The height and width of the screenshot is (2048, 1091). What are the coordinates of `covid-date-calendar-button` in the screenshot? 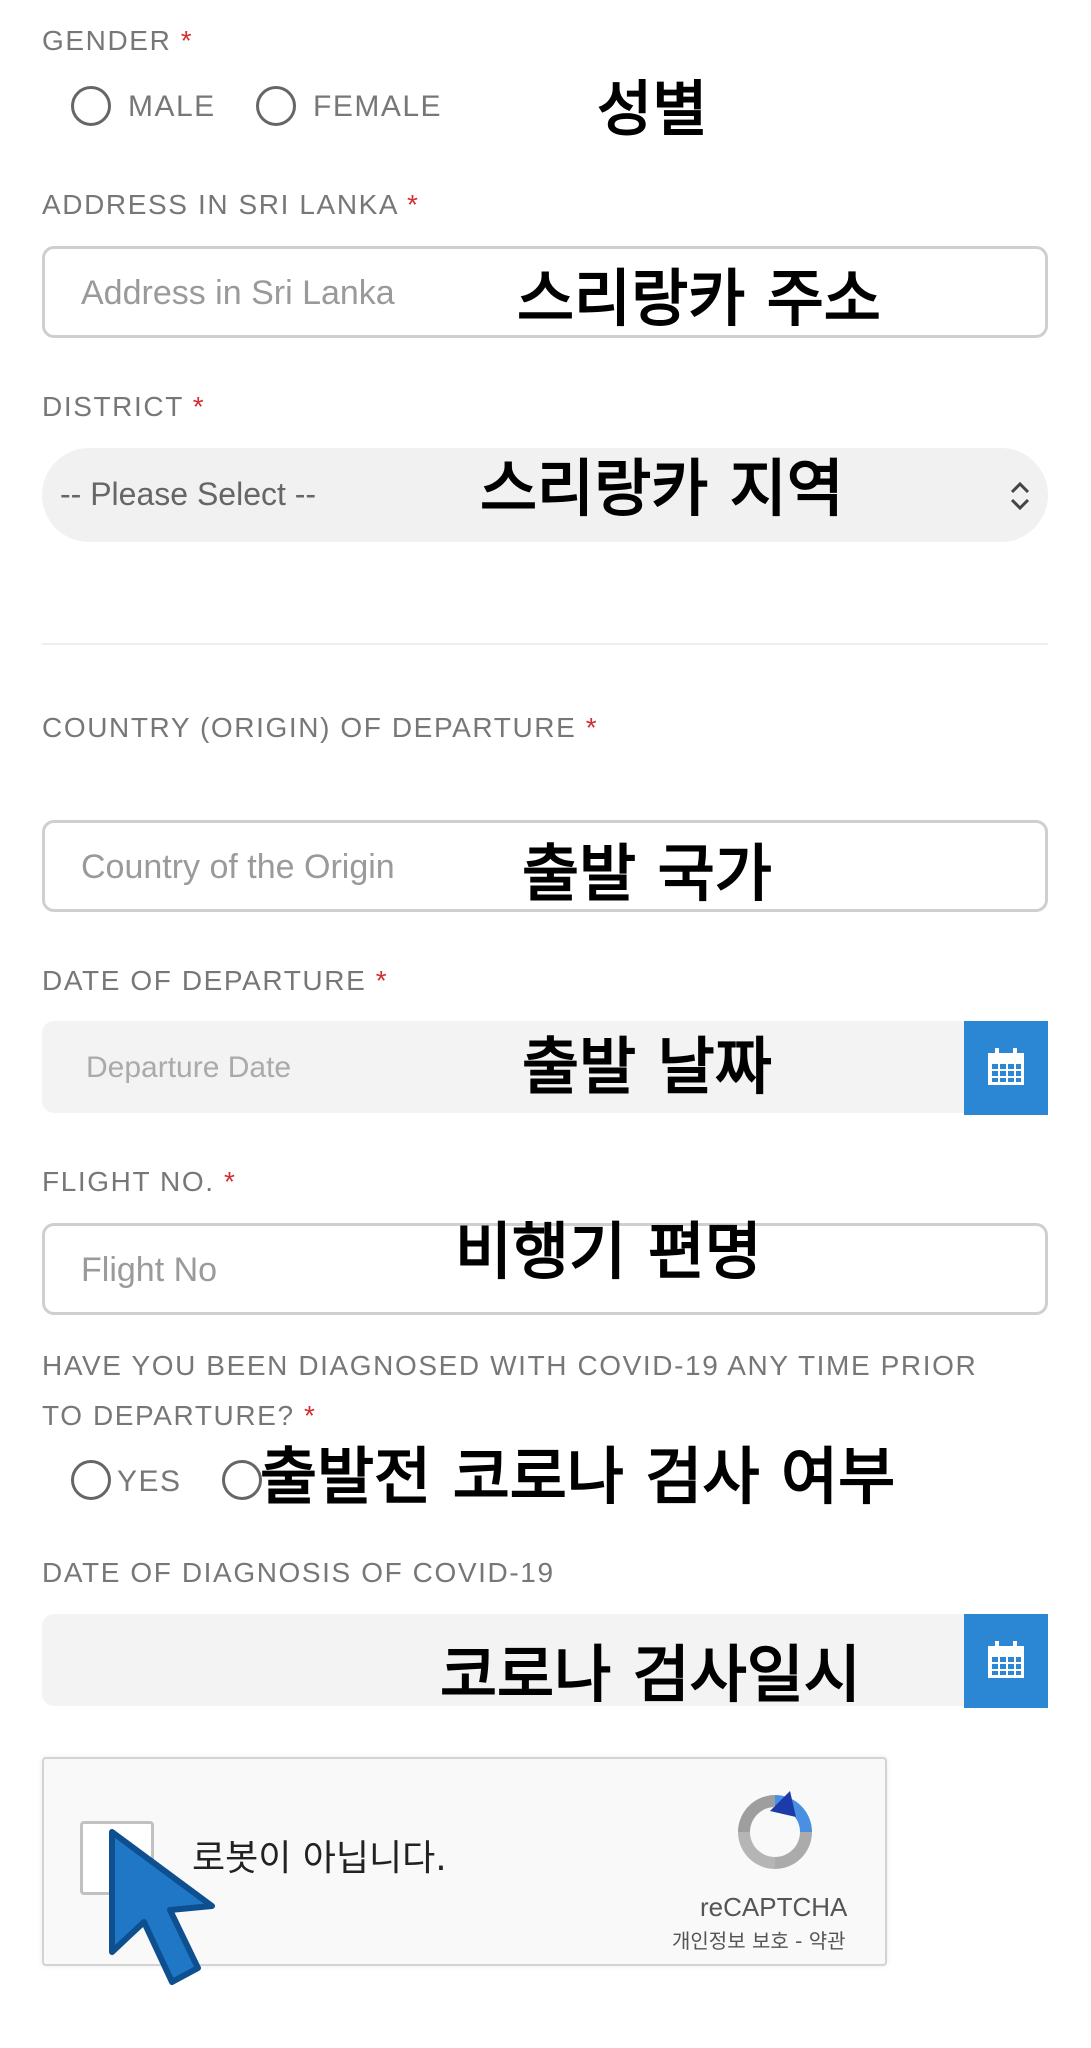 It's located at (1006, 1661).